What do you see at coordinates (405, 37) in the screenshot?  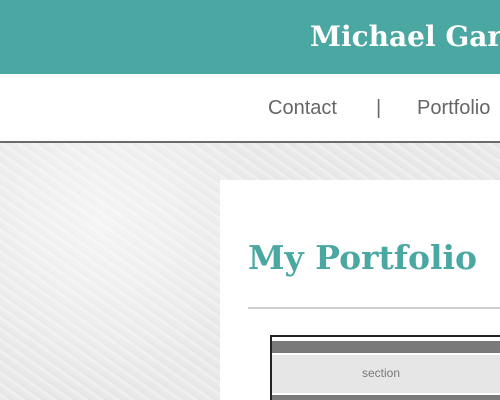 I see `site-title: Michael Gar` at bounding box center [405, 37].